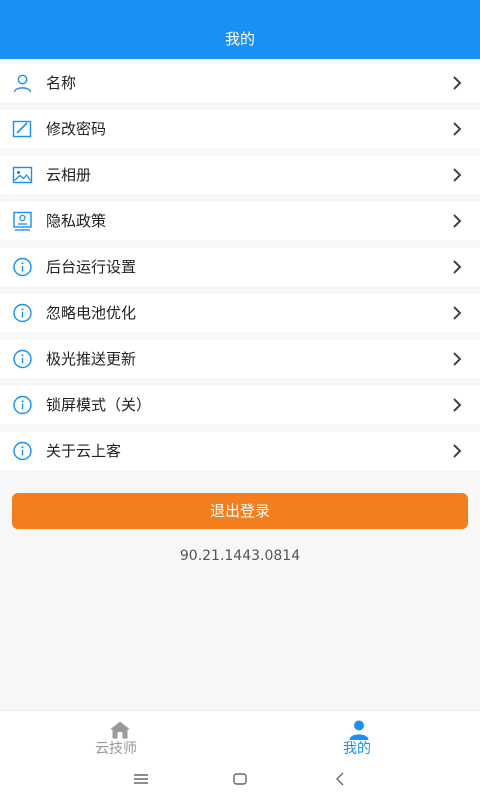  I want to click on page-title: 我的, so click(239, 39).